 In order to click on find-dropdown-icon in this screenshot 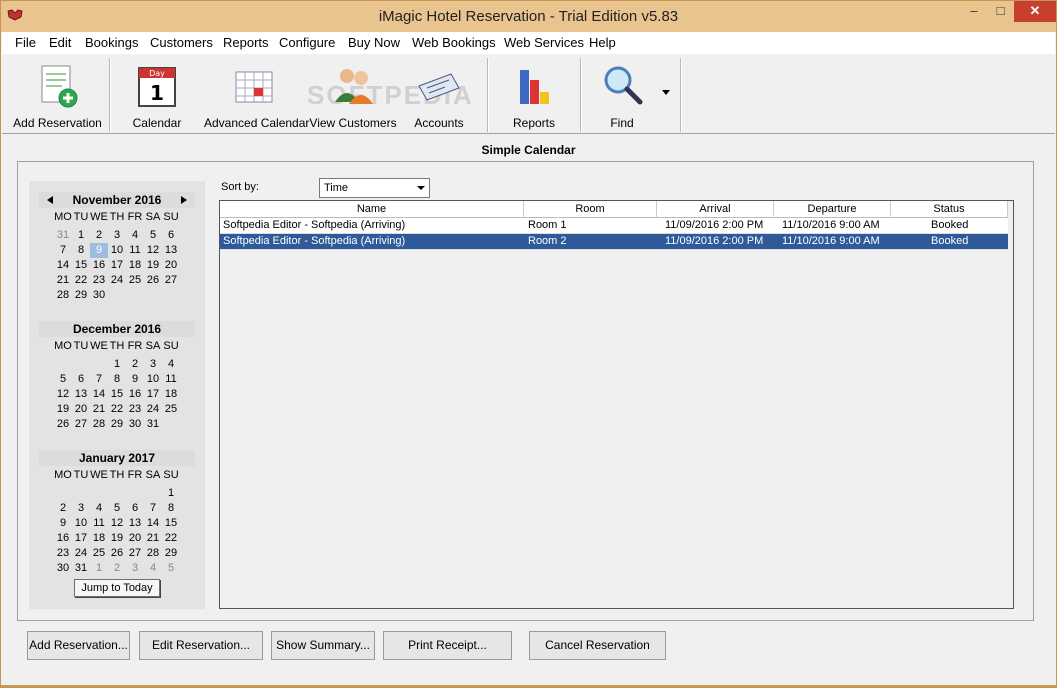, I will do `click(666, 93)`.